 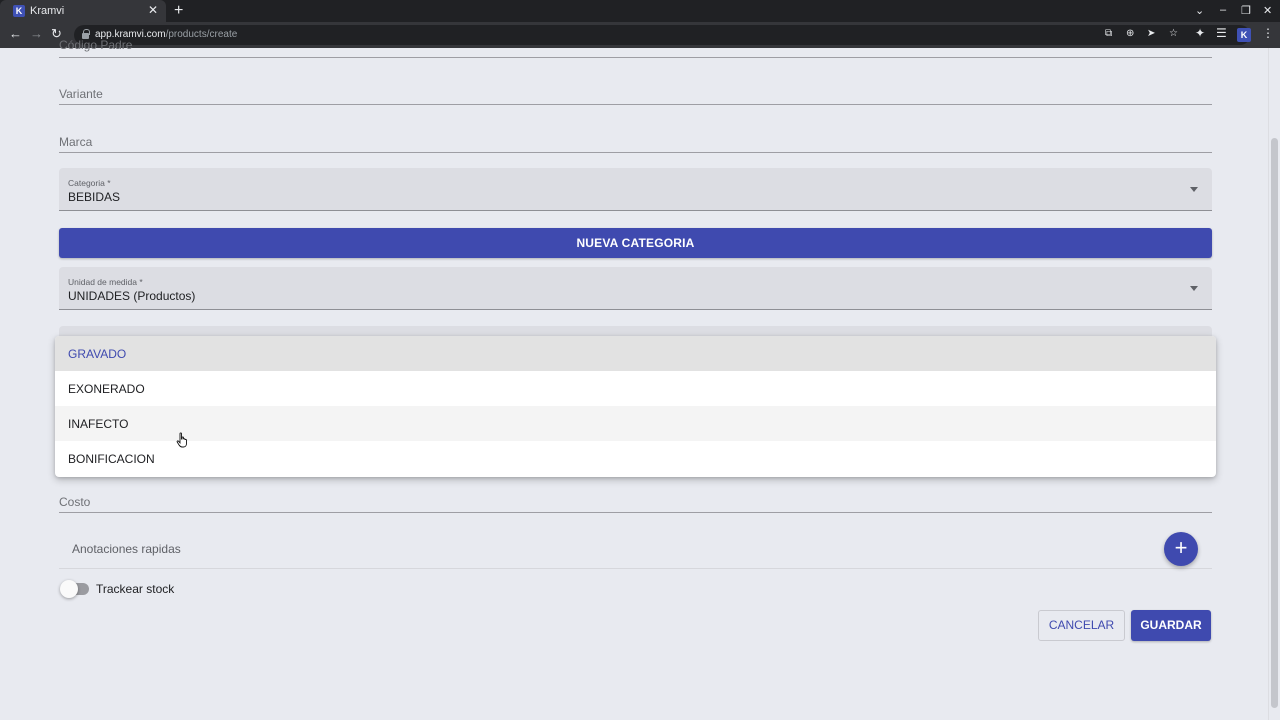 I want to click on codigo-padre-field: Código Padre, so click(x=635, y=48).